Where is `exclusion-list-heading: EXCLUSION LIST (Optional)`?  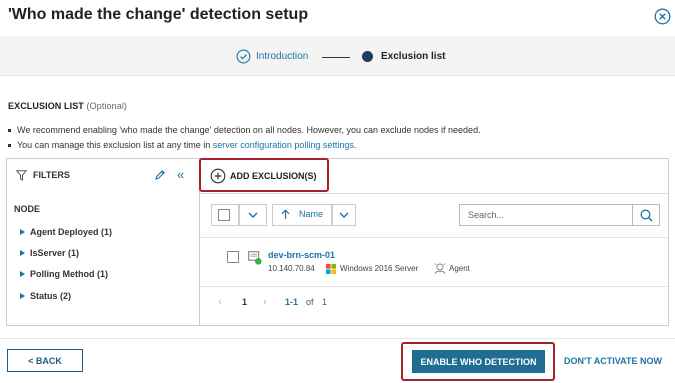 exclusion-list-heading: EXCLUSION LIST (Optional) is located at coordinates (67, 106).